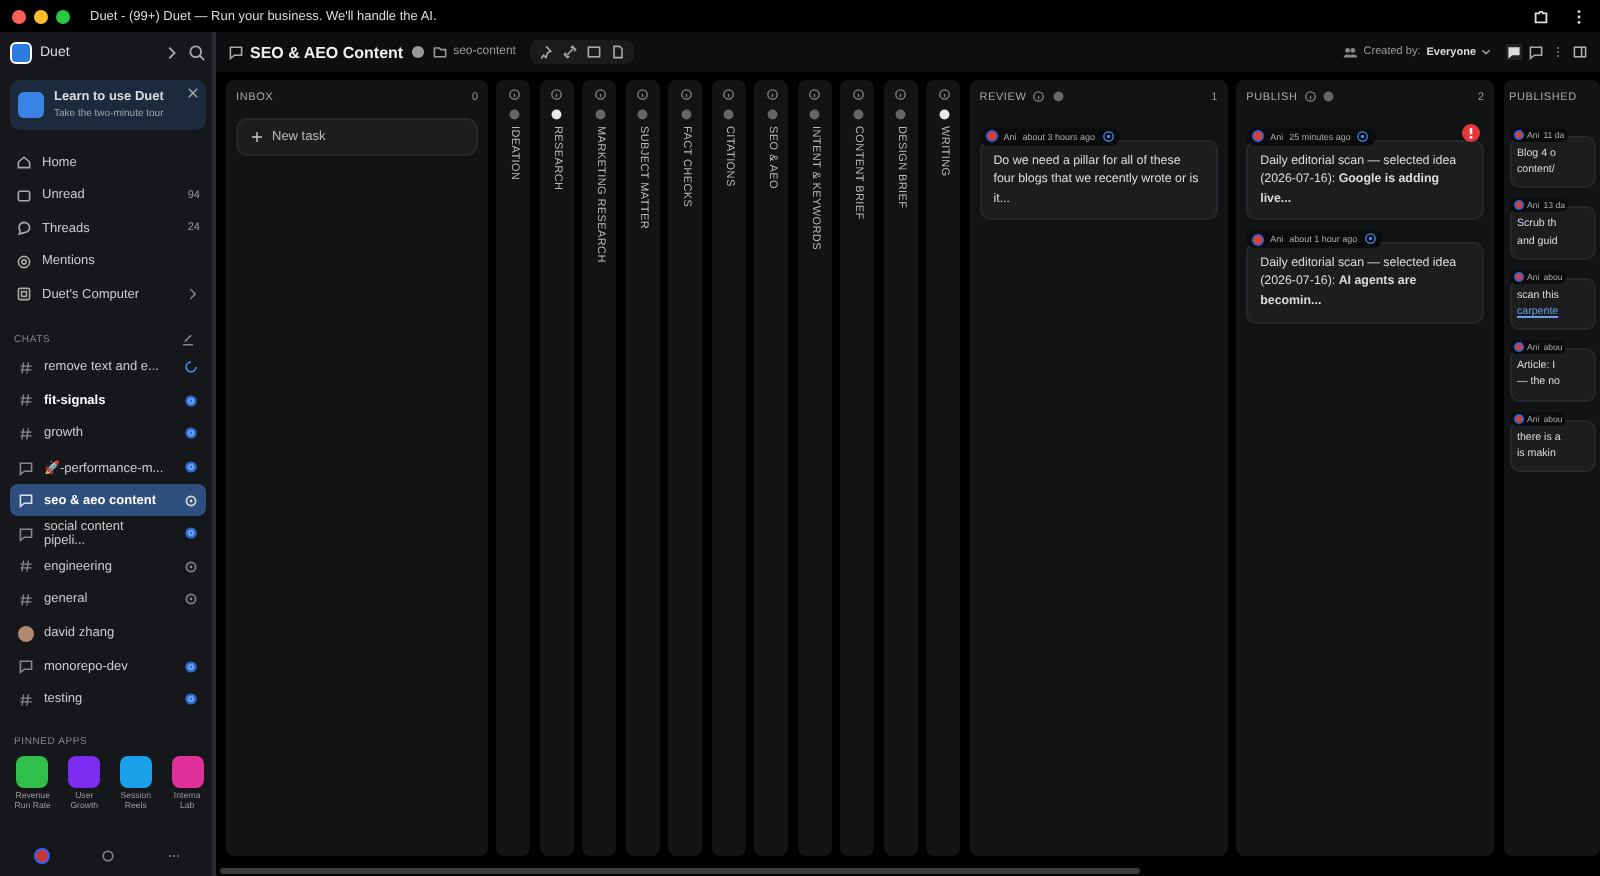 The height and width of the screenshot is (876, 1600). I want to click on document-icon, so click(617, 52).